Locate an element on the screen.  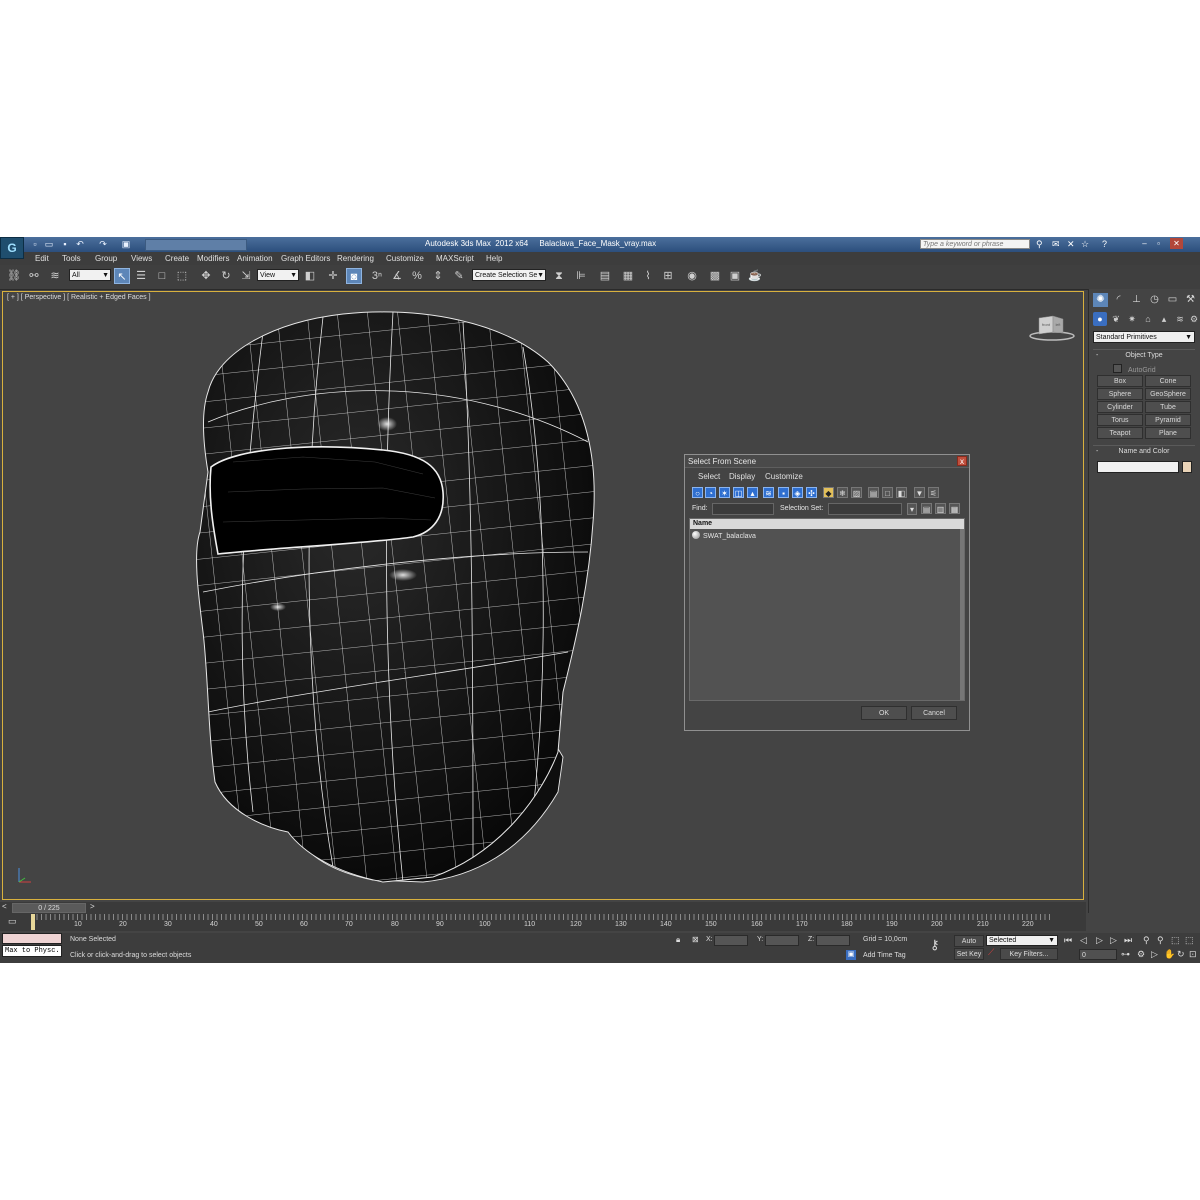
angle-snap-icon: ∡ is located at coordinates (397, 276).